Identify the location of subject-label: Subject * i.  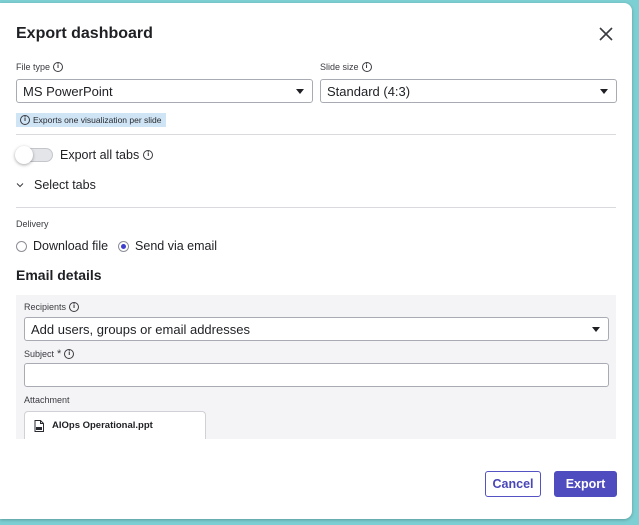
(49, 354).